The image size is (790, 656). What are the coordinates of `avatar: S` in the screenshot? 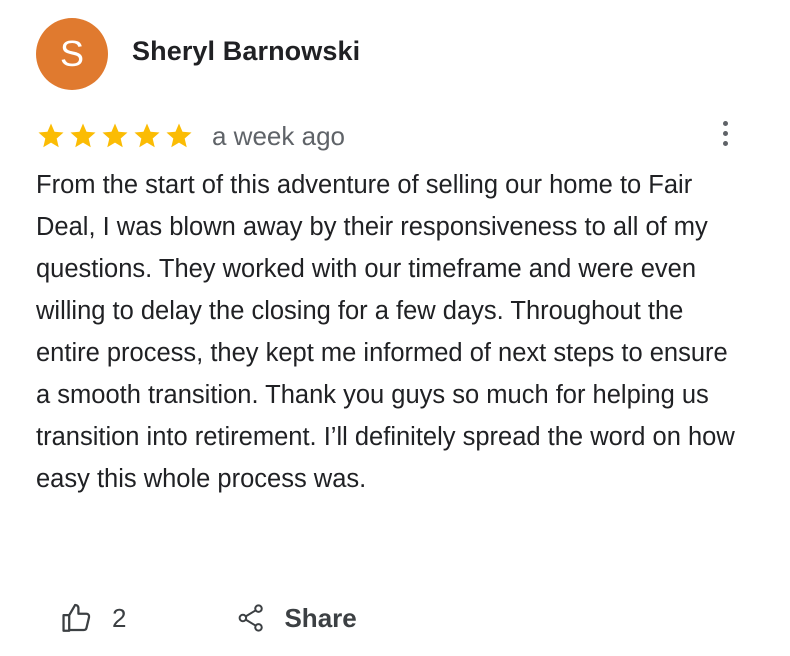 It's located at (72, 54).